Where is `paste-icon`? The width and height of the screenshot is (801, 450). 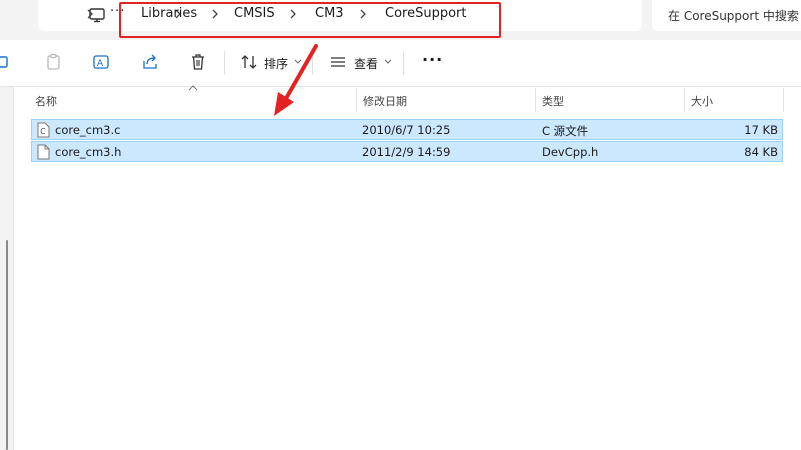
paste-icon is located at coordinates (54, 62).